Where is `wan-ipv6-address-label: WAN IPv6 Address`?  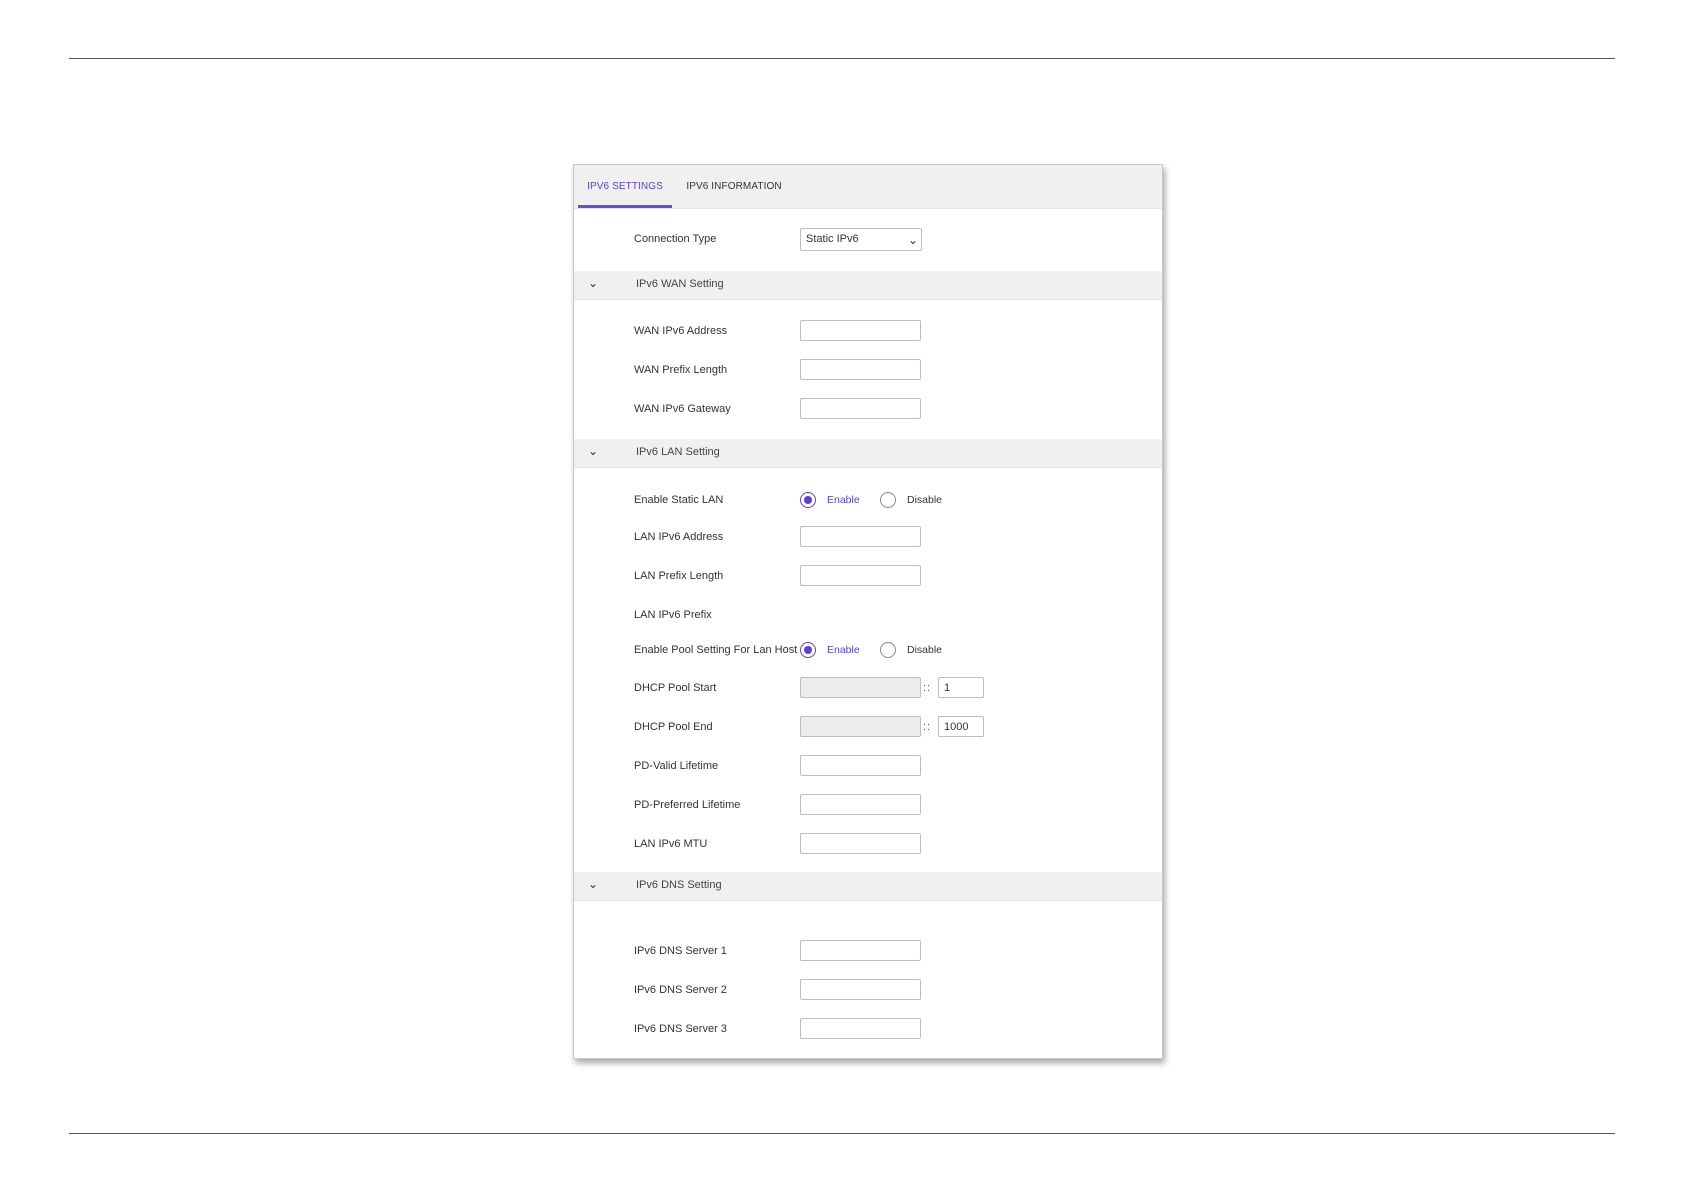
wan-ipv6-address-label: WAN IPv6 Address is located at coordinates (681, 331).